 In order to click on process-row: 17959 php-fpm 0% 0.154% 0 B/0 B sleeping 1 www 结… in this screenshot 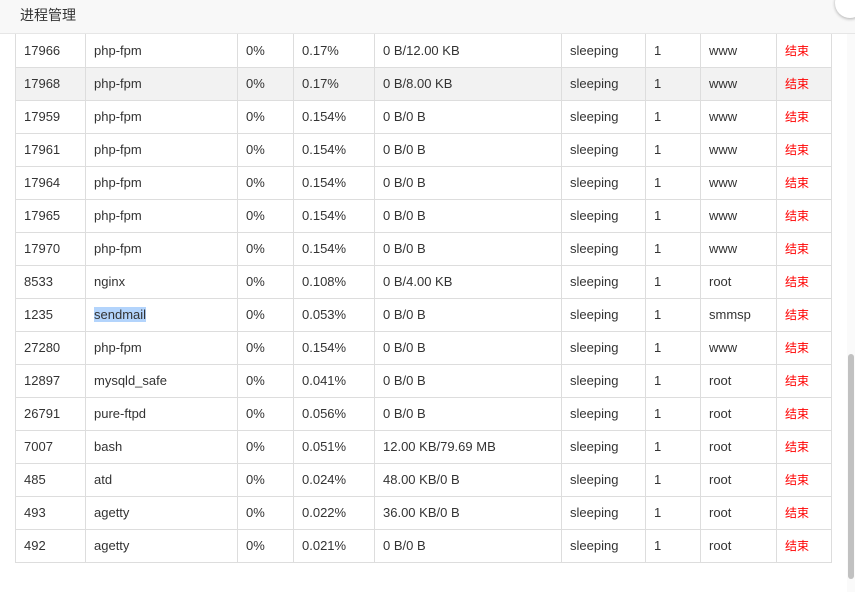, I will do `click(423, 116)`.